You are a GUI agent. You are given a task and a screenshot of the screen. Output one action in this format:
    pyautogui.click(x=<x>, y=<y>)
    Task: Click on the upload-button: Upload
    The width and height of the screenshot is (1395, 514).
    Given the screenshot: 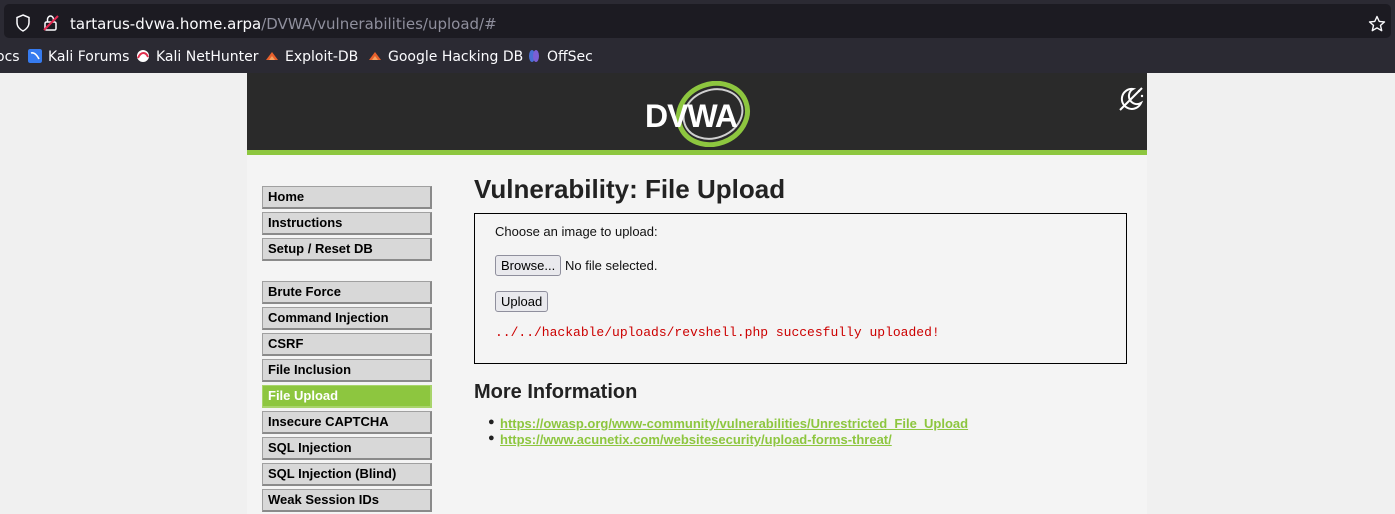 What is the action you would take?
    pyautogui.click(x=522, y=301)
    